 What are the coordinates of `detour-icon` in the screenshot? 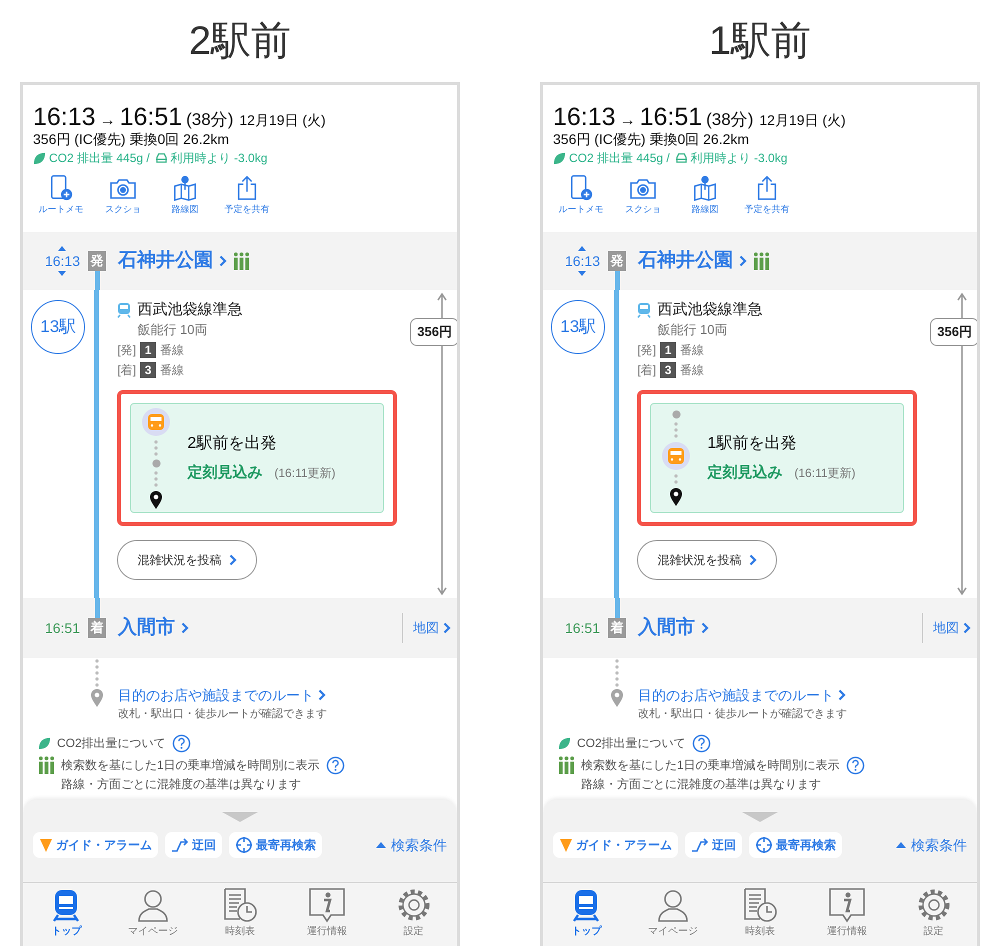 It's located at (180, 845).